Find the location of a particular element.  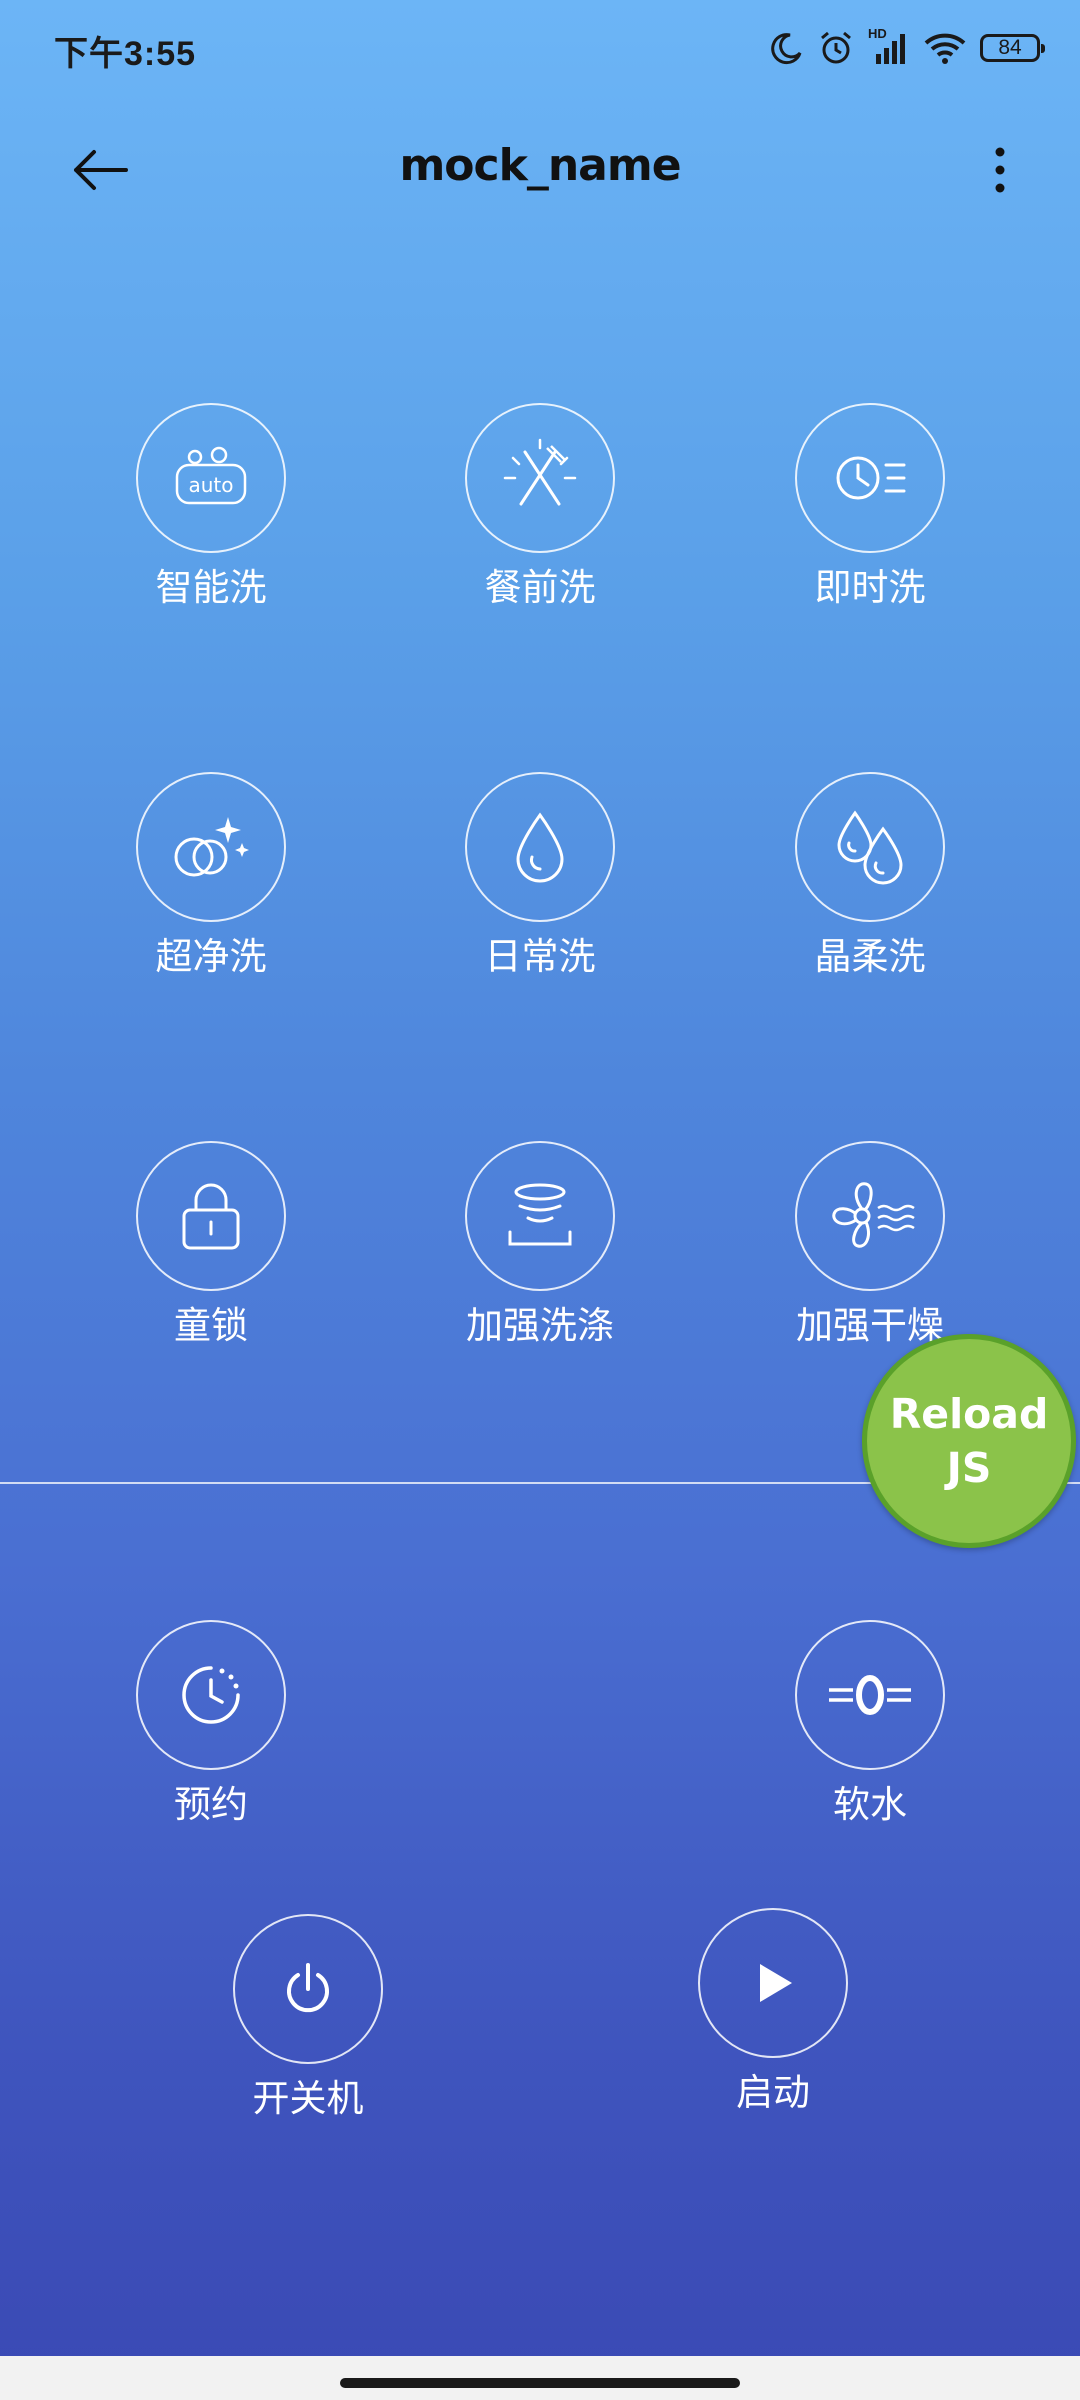

mode-ultra-clean-wash: 超净洗 is located at coordinates (211, 876).